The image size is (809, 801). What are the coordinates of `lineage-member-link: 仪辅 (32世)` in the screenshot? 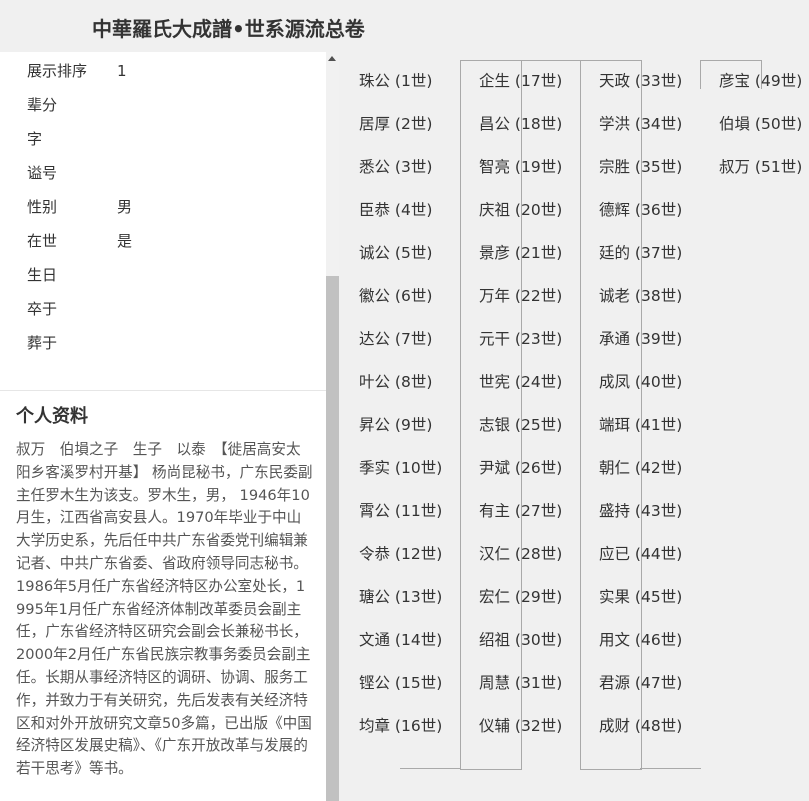 It's located at (520, 726).